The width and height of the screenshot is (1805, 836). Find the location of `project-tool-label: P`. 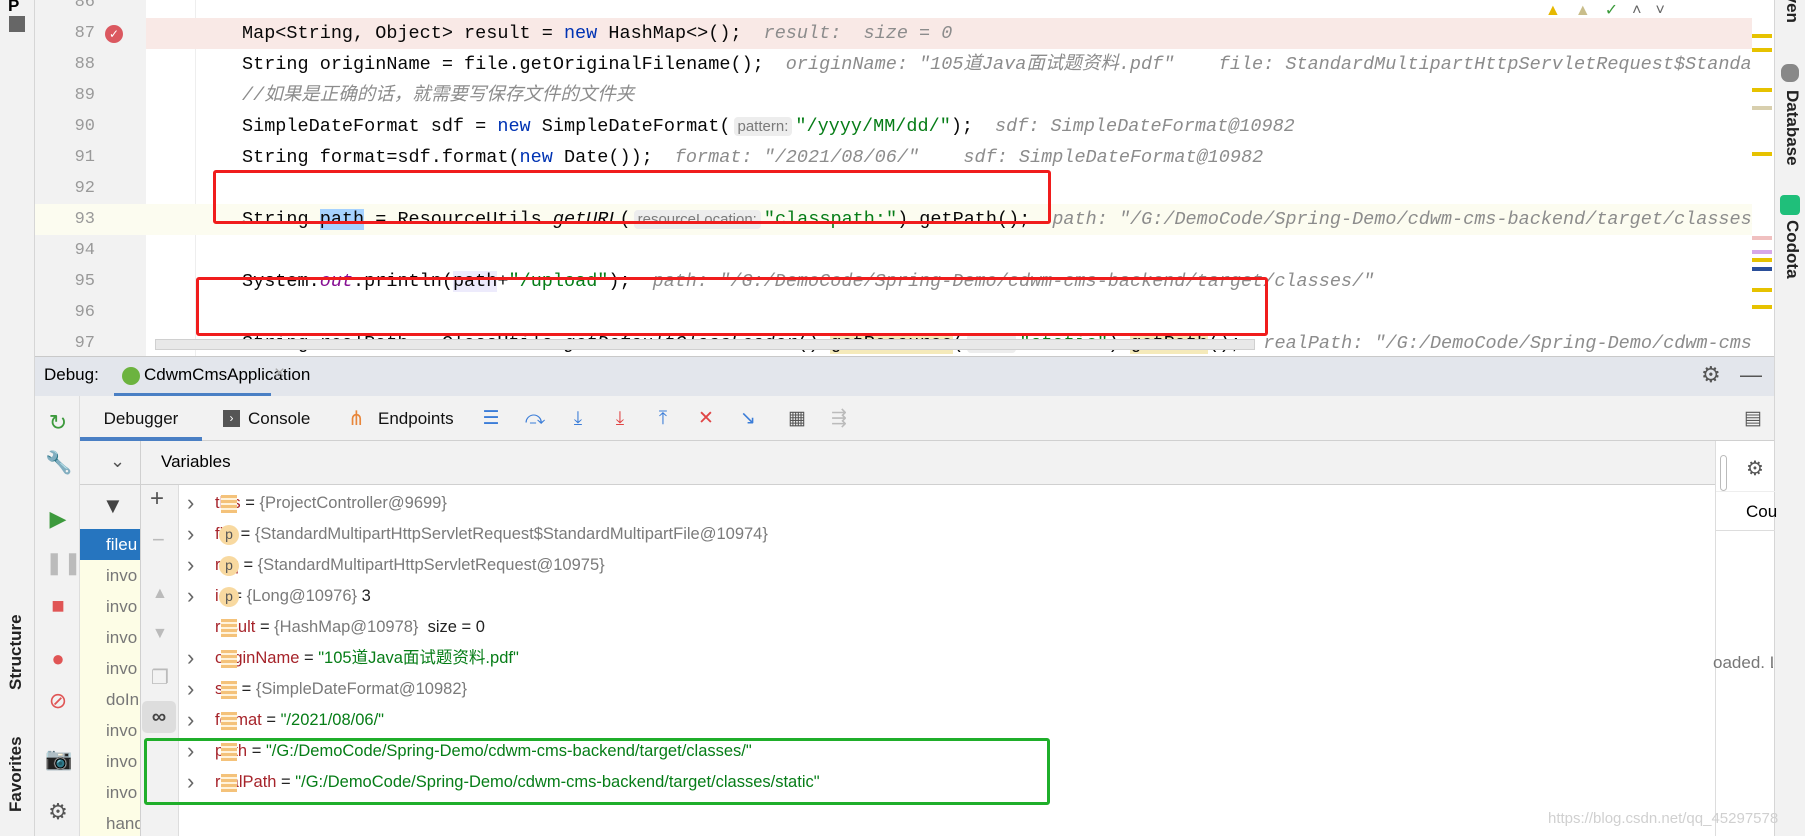

project-tool-label: P is located at coordinates (13, 8).